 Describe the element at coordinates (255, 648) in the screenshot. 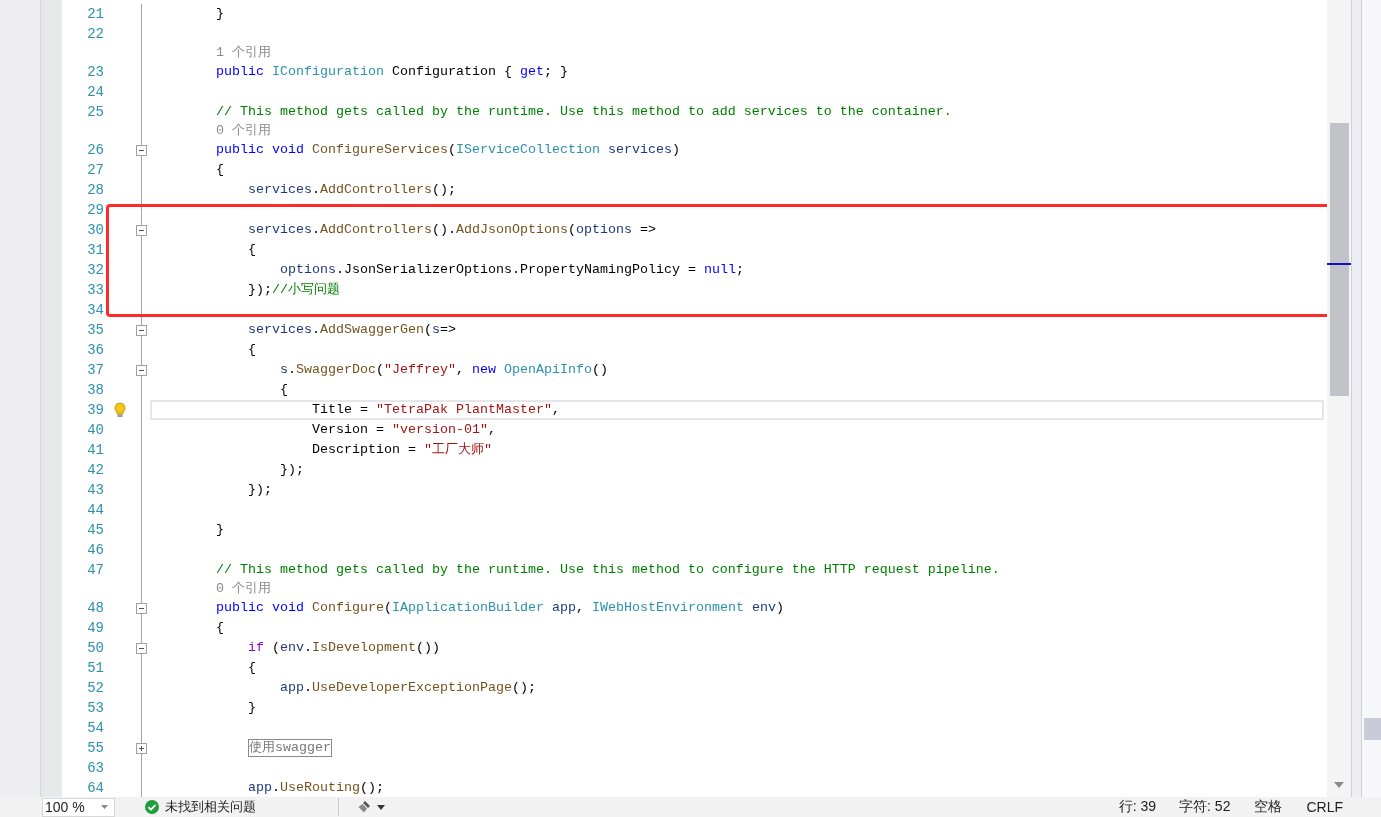

I see `keyword: if` at that location.